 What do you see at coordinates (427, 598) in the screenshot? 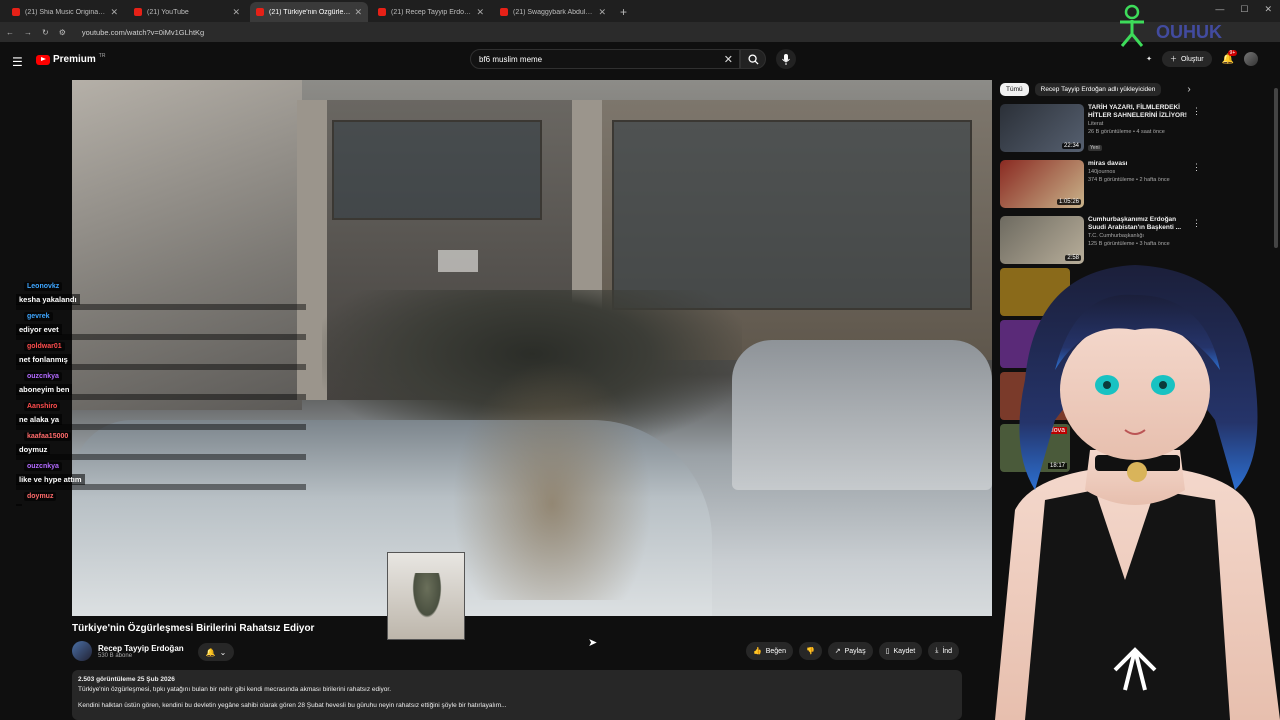
I see `webcam-person` at bounding box center [427, 598].